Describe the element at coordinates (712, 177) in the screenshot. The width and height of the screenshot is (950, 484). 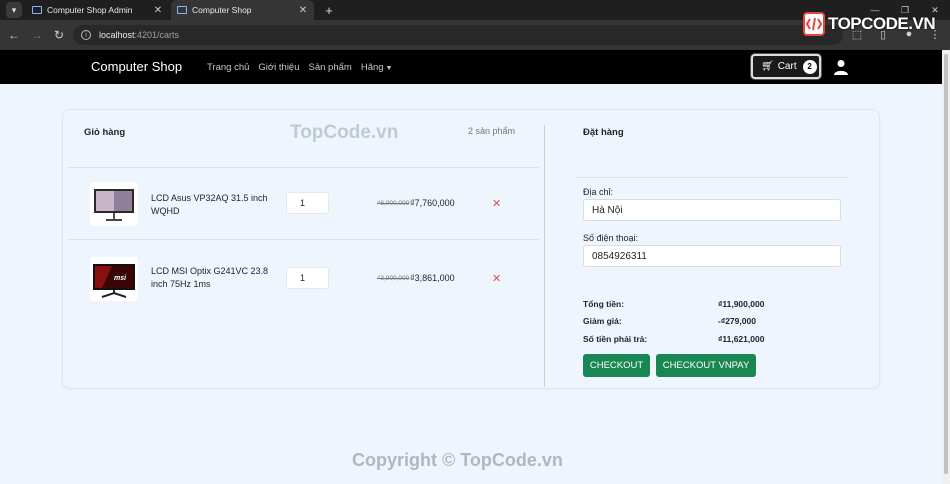
I see `divider` at that location.